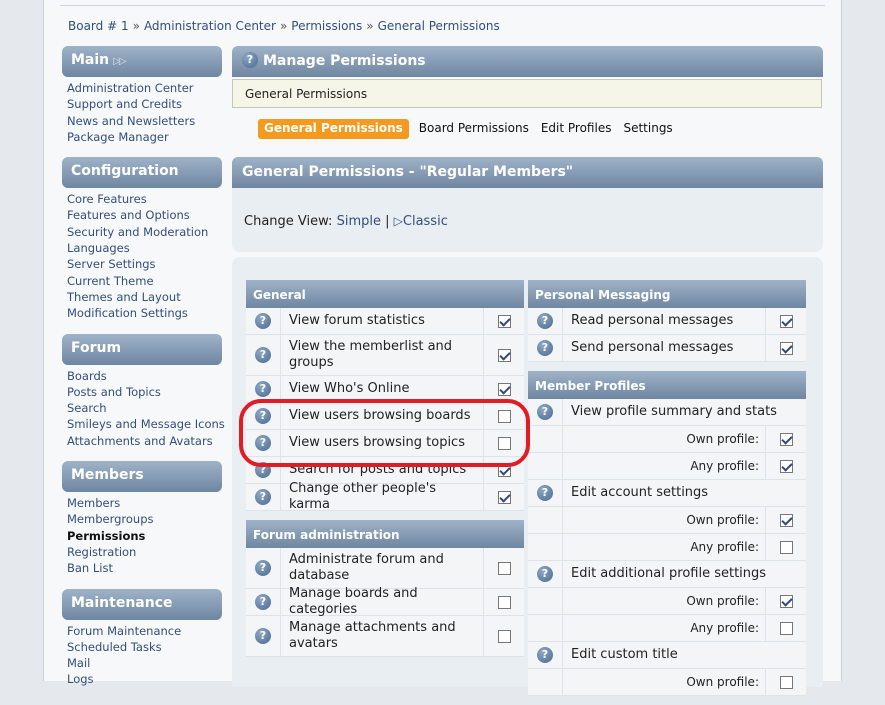 The width and height of the screenshot is (885, 705). I want to click on sidebar-item-scheduled-tasks: Scheduled Tasks, so click(144, 647).